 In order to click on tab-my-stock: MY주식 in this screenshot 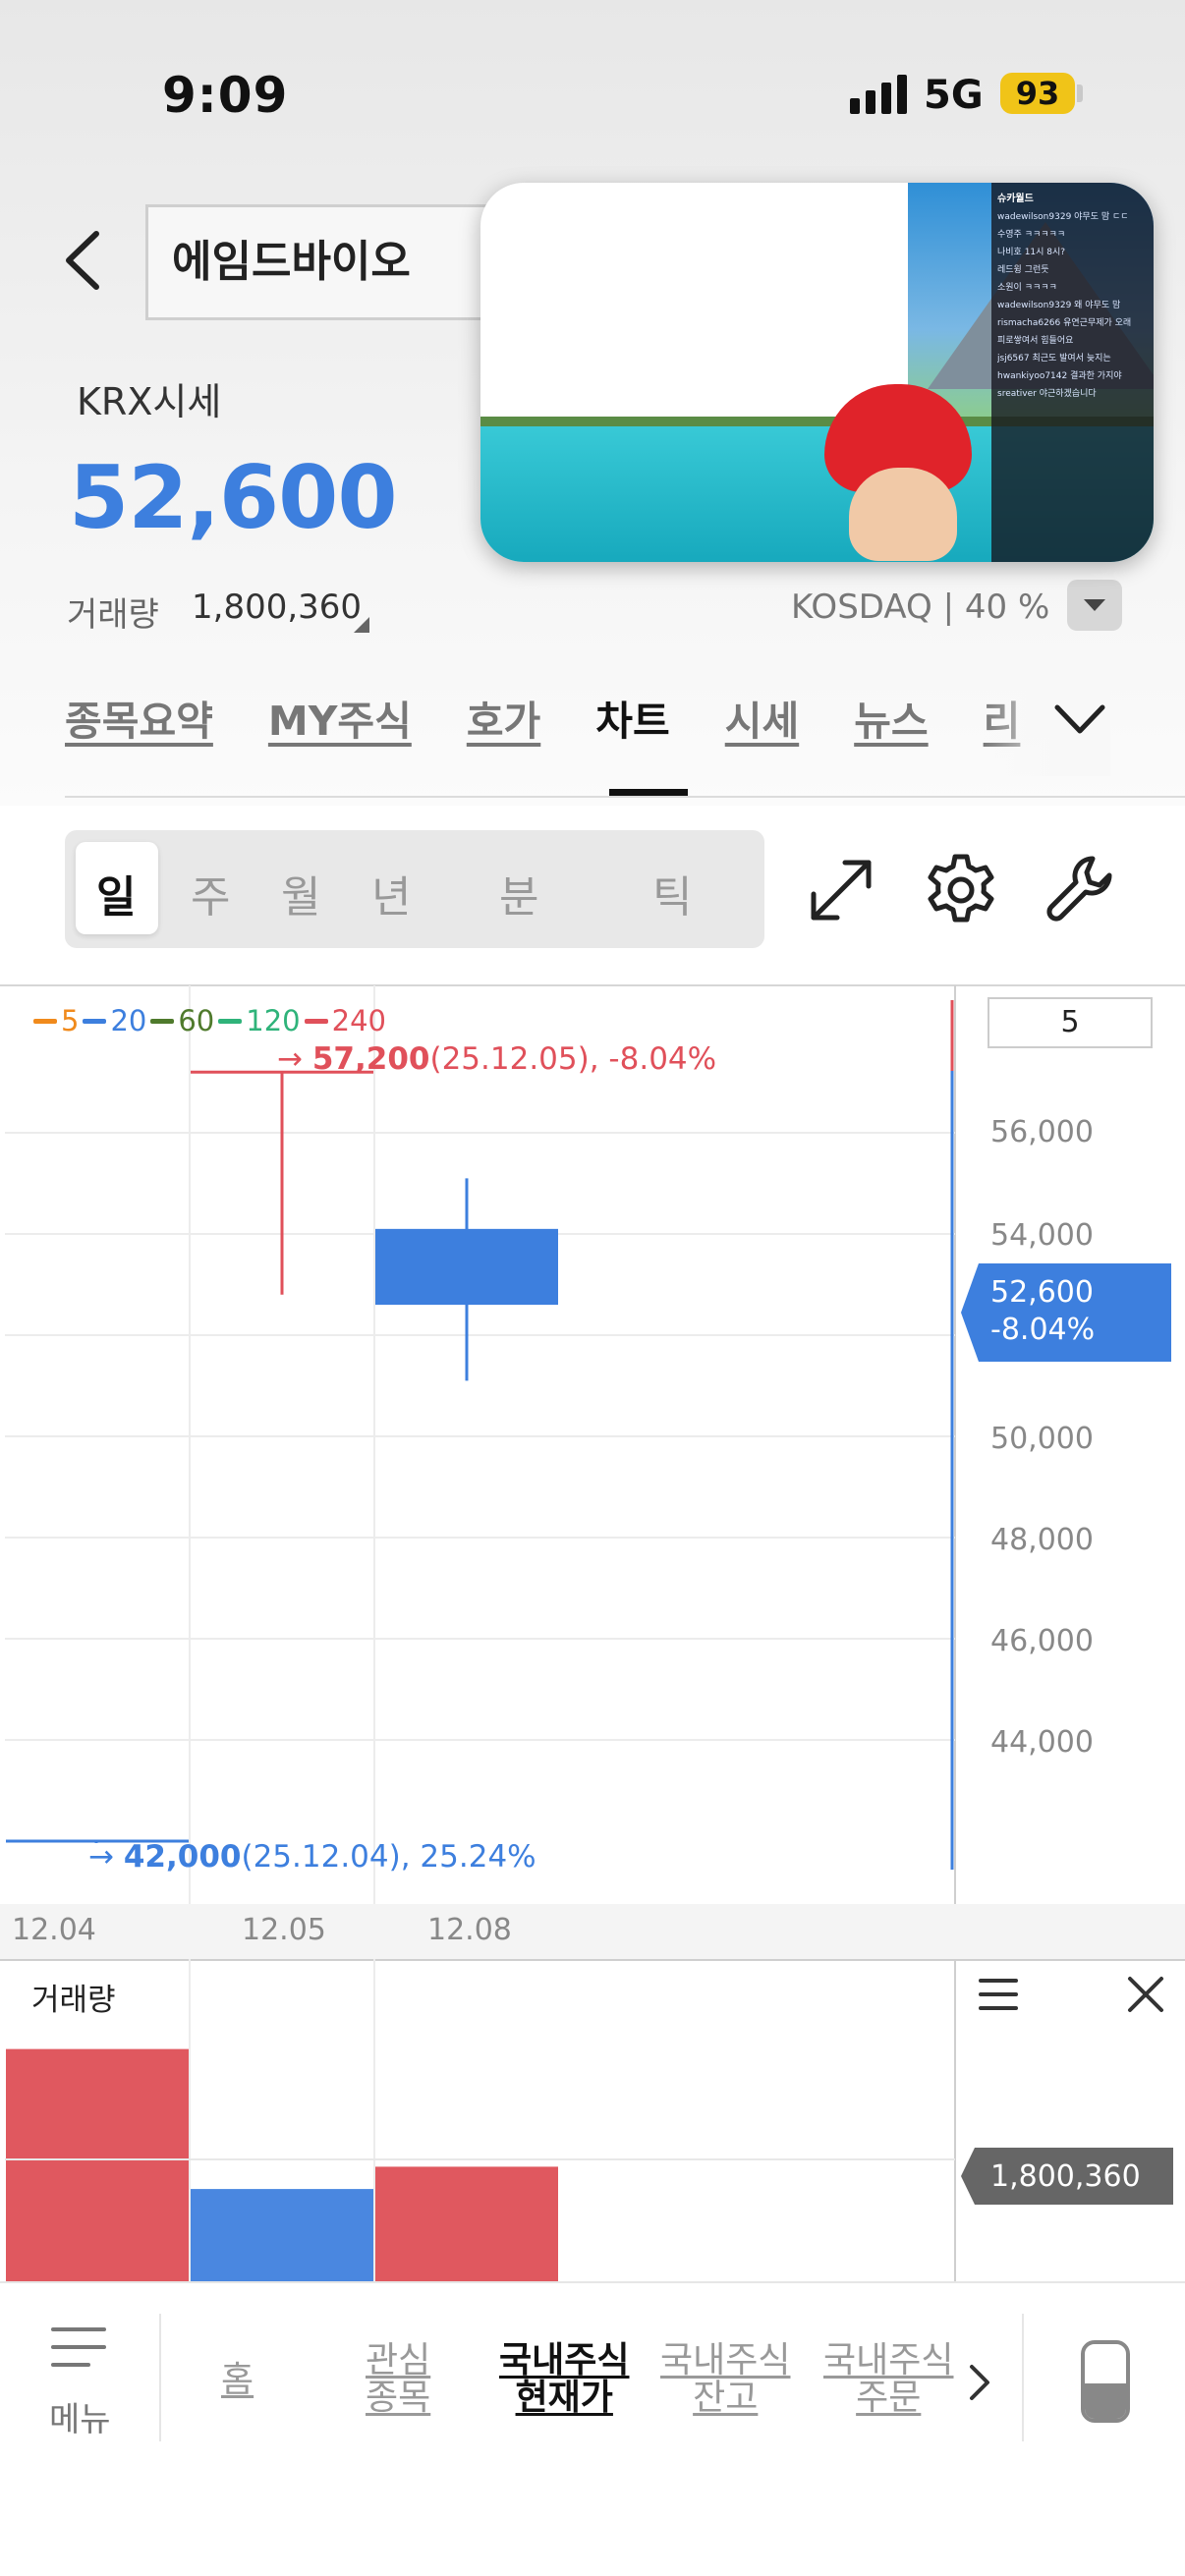, I will do `click(340, 722)`.